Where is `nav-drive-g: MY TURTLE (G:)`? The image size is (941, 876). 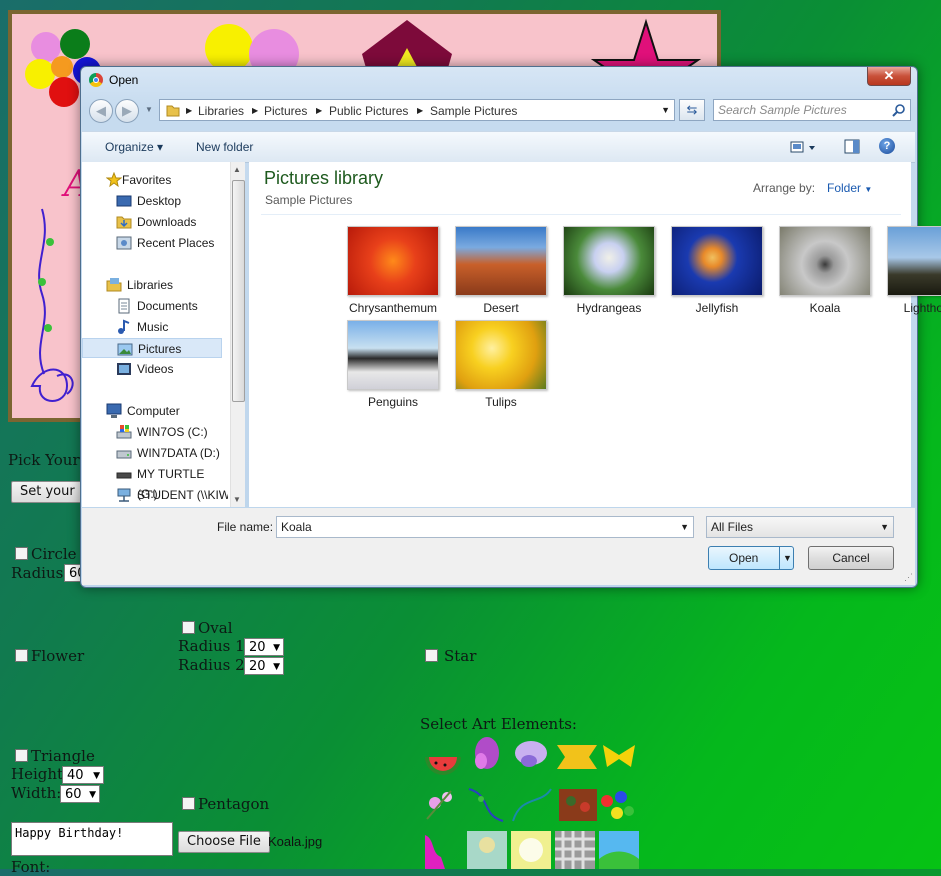 nav-drive-g: MY TURTLE (G:) is located at coordinates (155, 482).